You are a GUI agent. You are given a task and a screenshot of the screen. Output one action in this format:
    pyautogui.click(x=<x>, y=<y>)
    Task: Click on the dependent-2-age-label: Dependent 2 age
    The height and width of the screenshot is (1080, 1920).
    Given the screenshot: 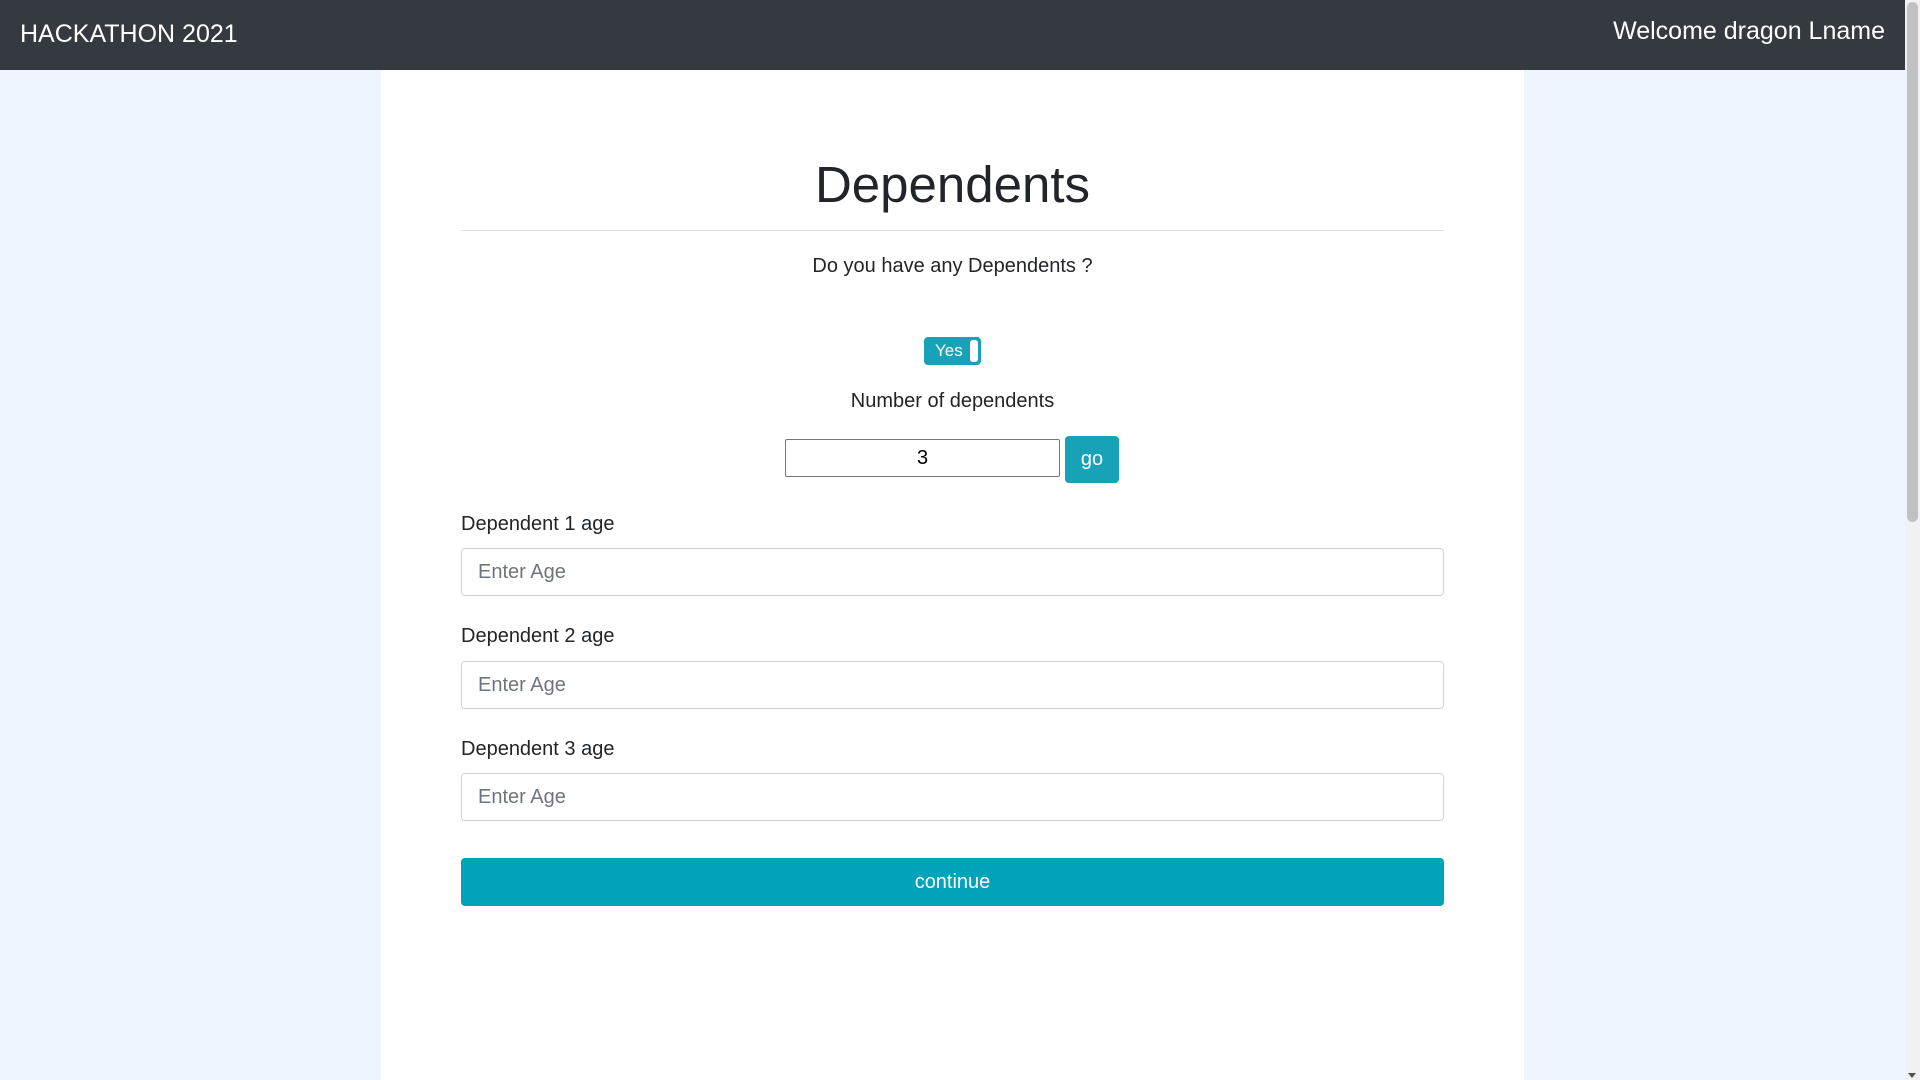 What is the action you would take?
    pyautogui.click(x=538, y=636)
    